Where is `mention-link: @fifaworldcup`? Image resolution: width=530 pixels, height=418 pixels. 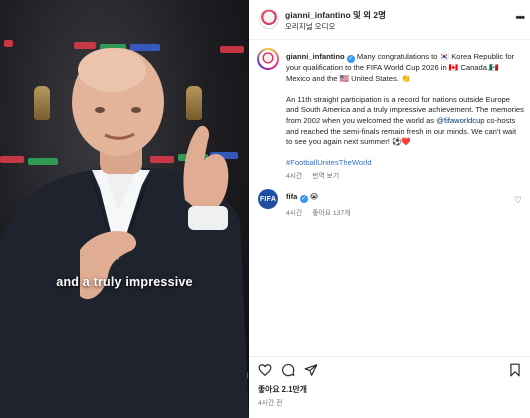 mention-link: @fifaworldcup is located at coordinates (460, 120).